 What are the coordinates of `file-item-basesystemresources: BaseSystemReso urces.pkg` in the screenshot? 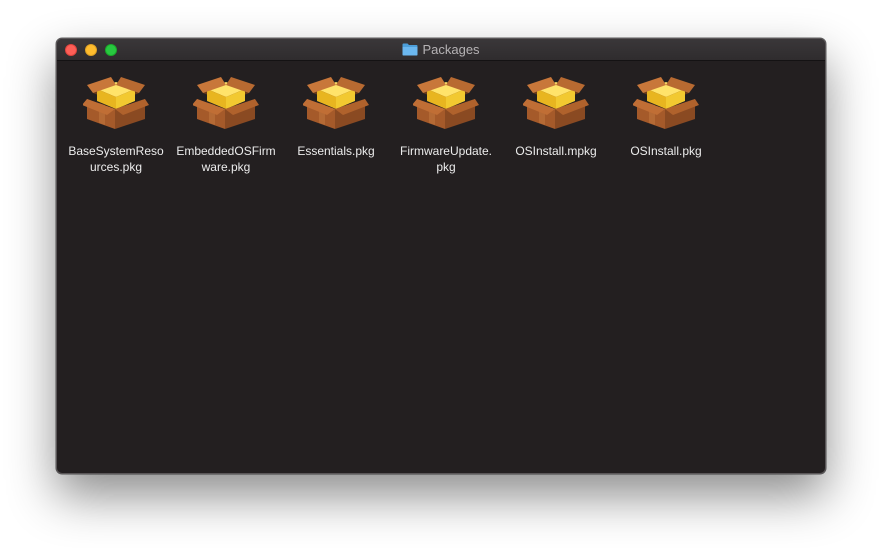 It's located at (116, 123).